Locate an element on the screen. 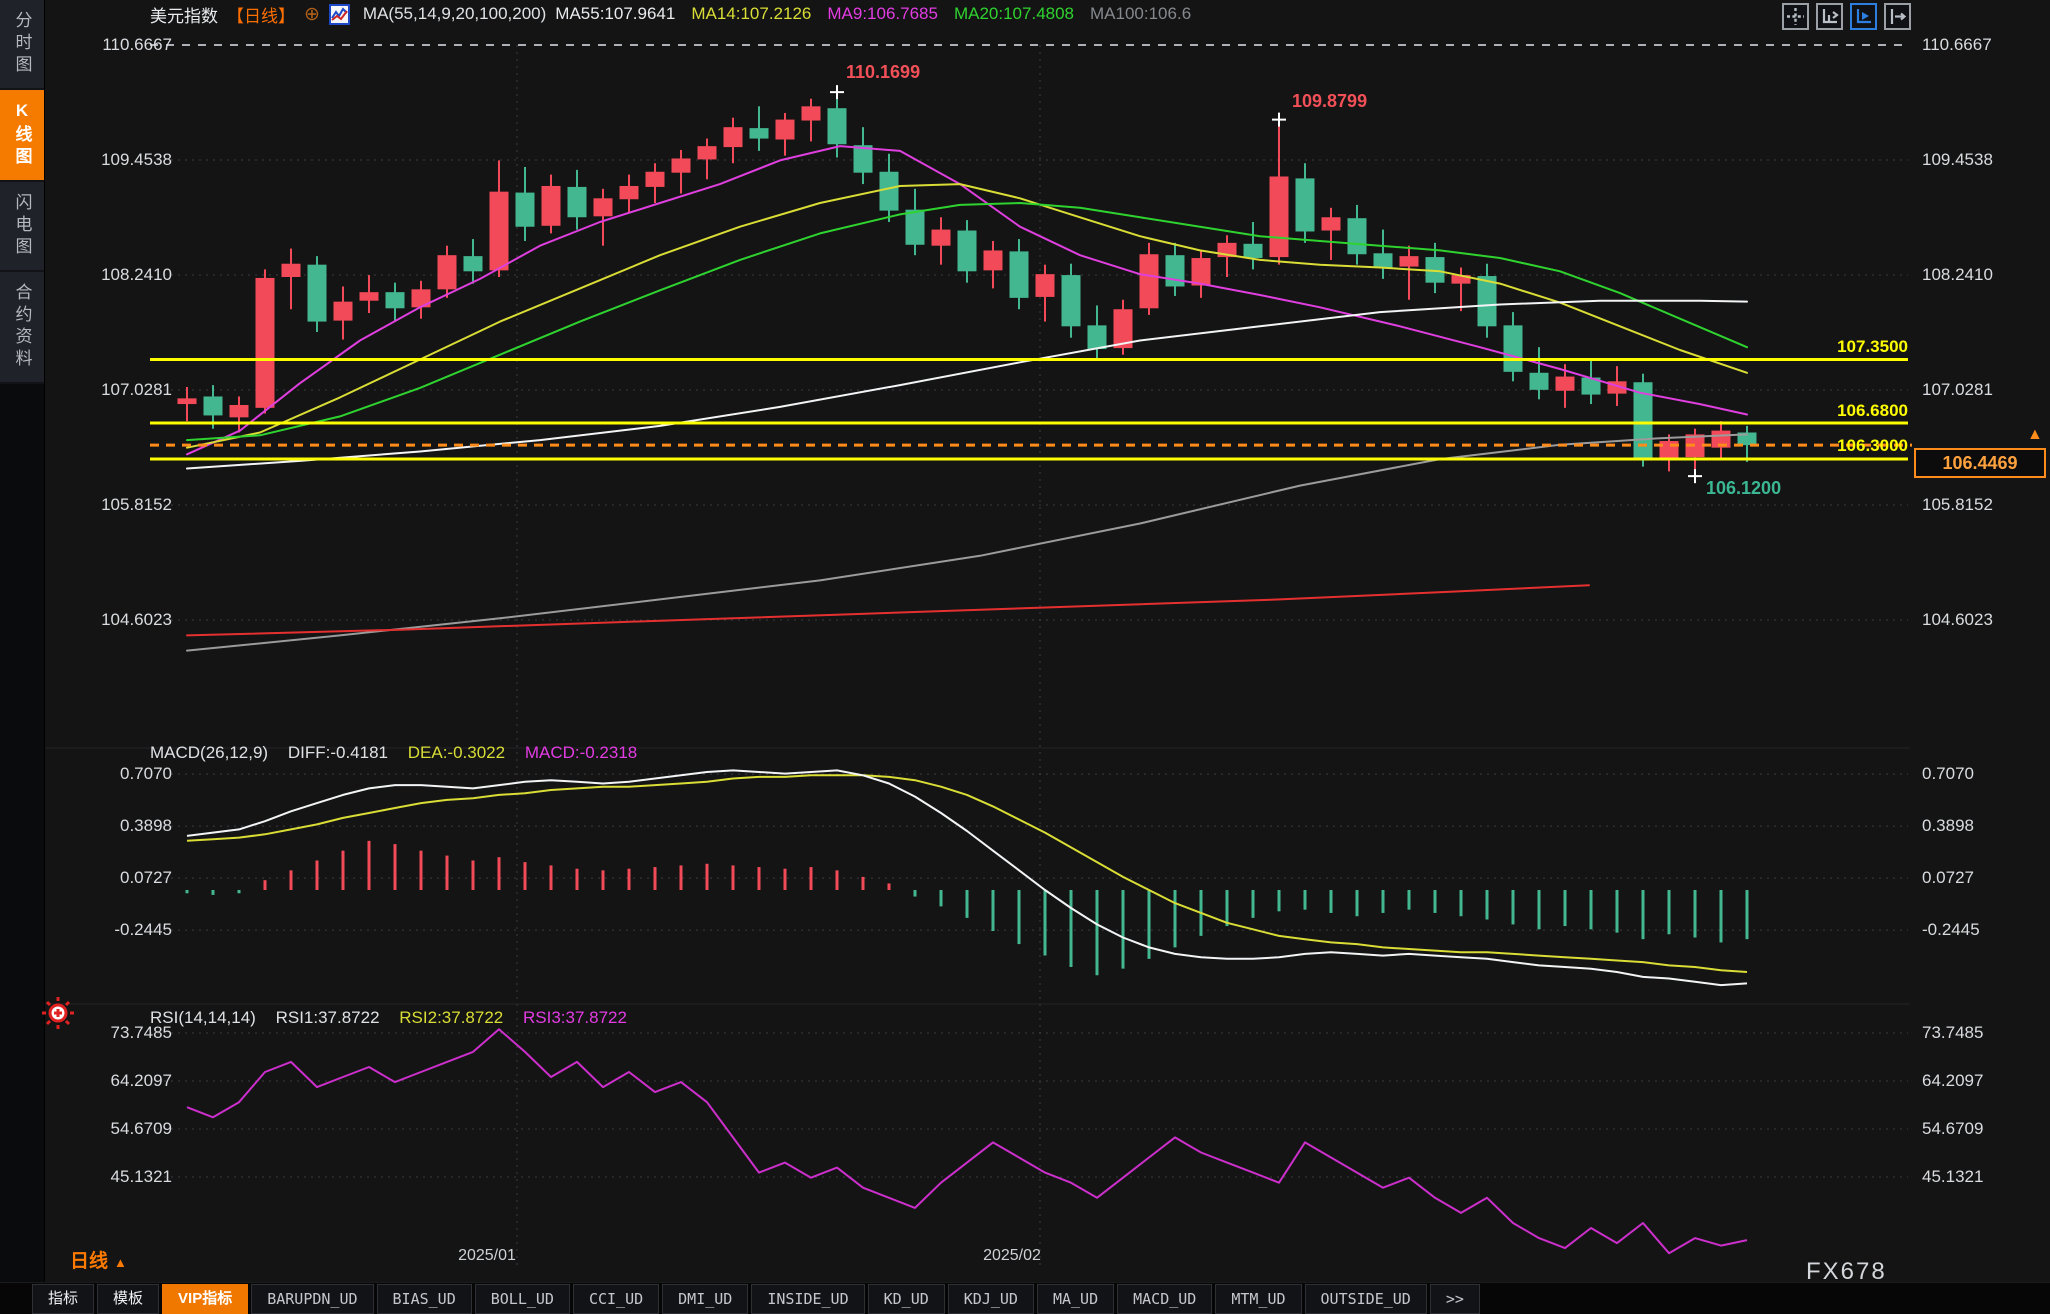 The width and height of the screenshot is (2050, 1314). main-axis-label-right: 104.6023 is located at coordinates (1957, 620).